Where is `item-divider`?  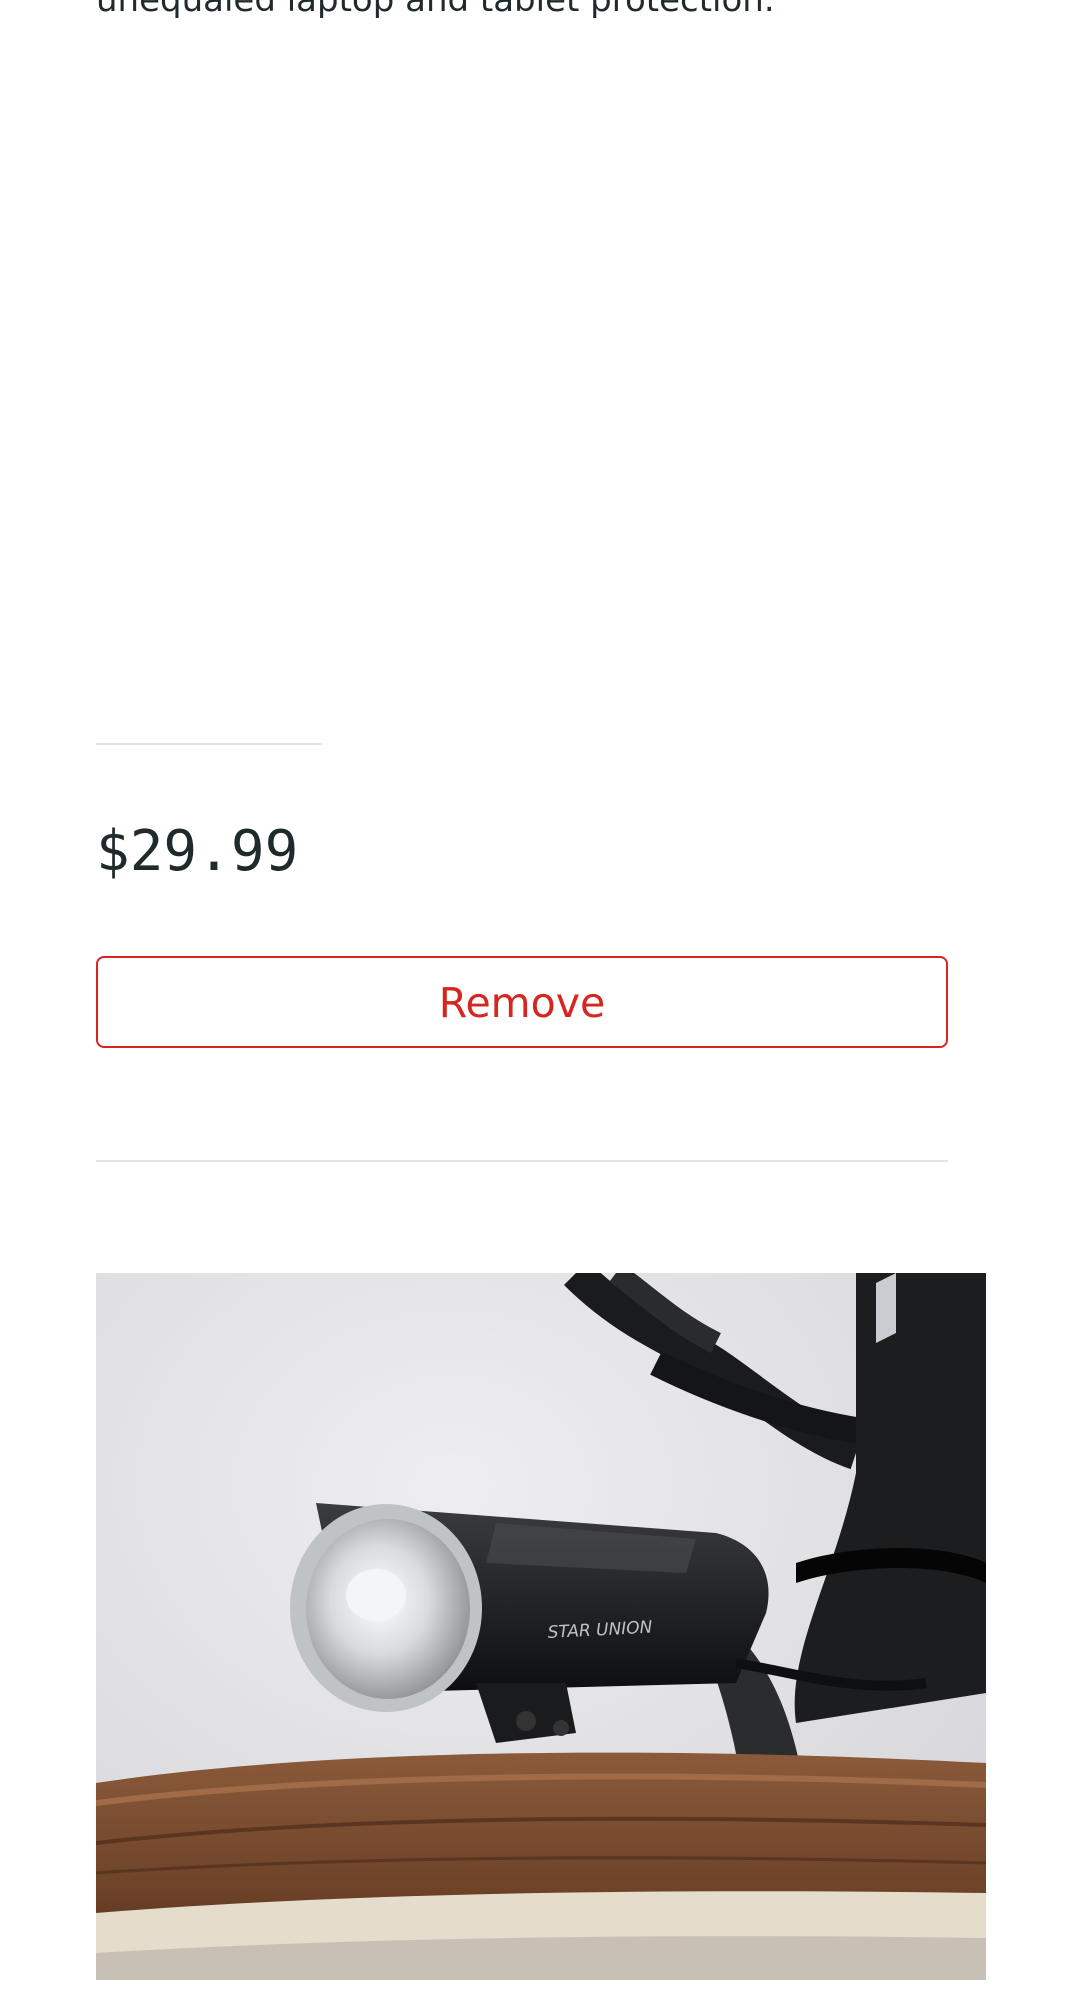 item-divider is located at coordinates (522, 1161).